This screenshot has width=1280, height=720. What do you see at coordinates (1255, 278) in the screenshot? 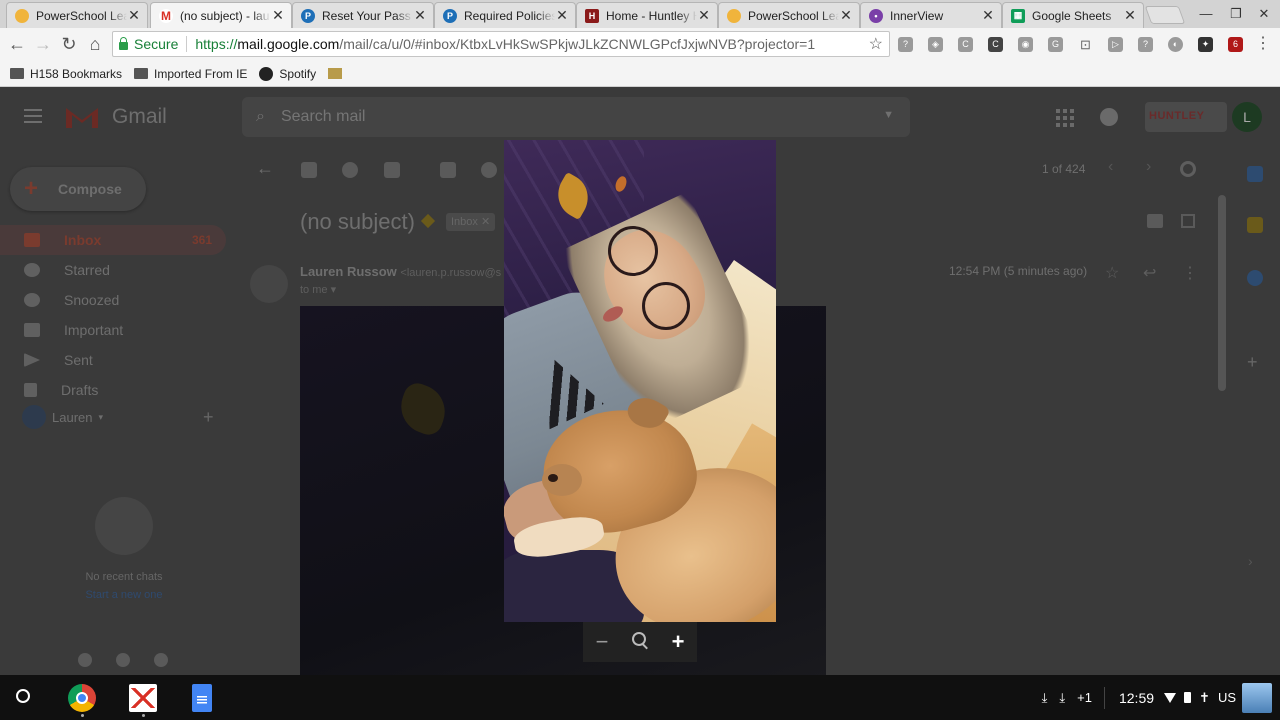
I see `tasks-icon` at bounding box center [1255, 278].